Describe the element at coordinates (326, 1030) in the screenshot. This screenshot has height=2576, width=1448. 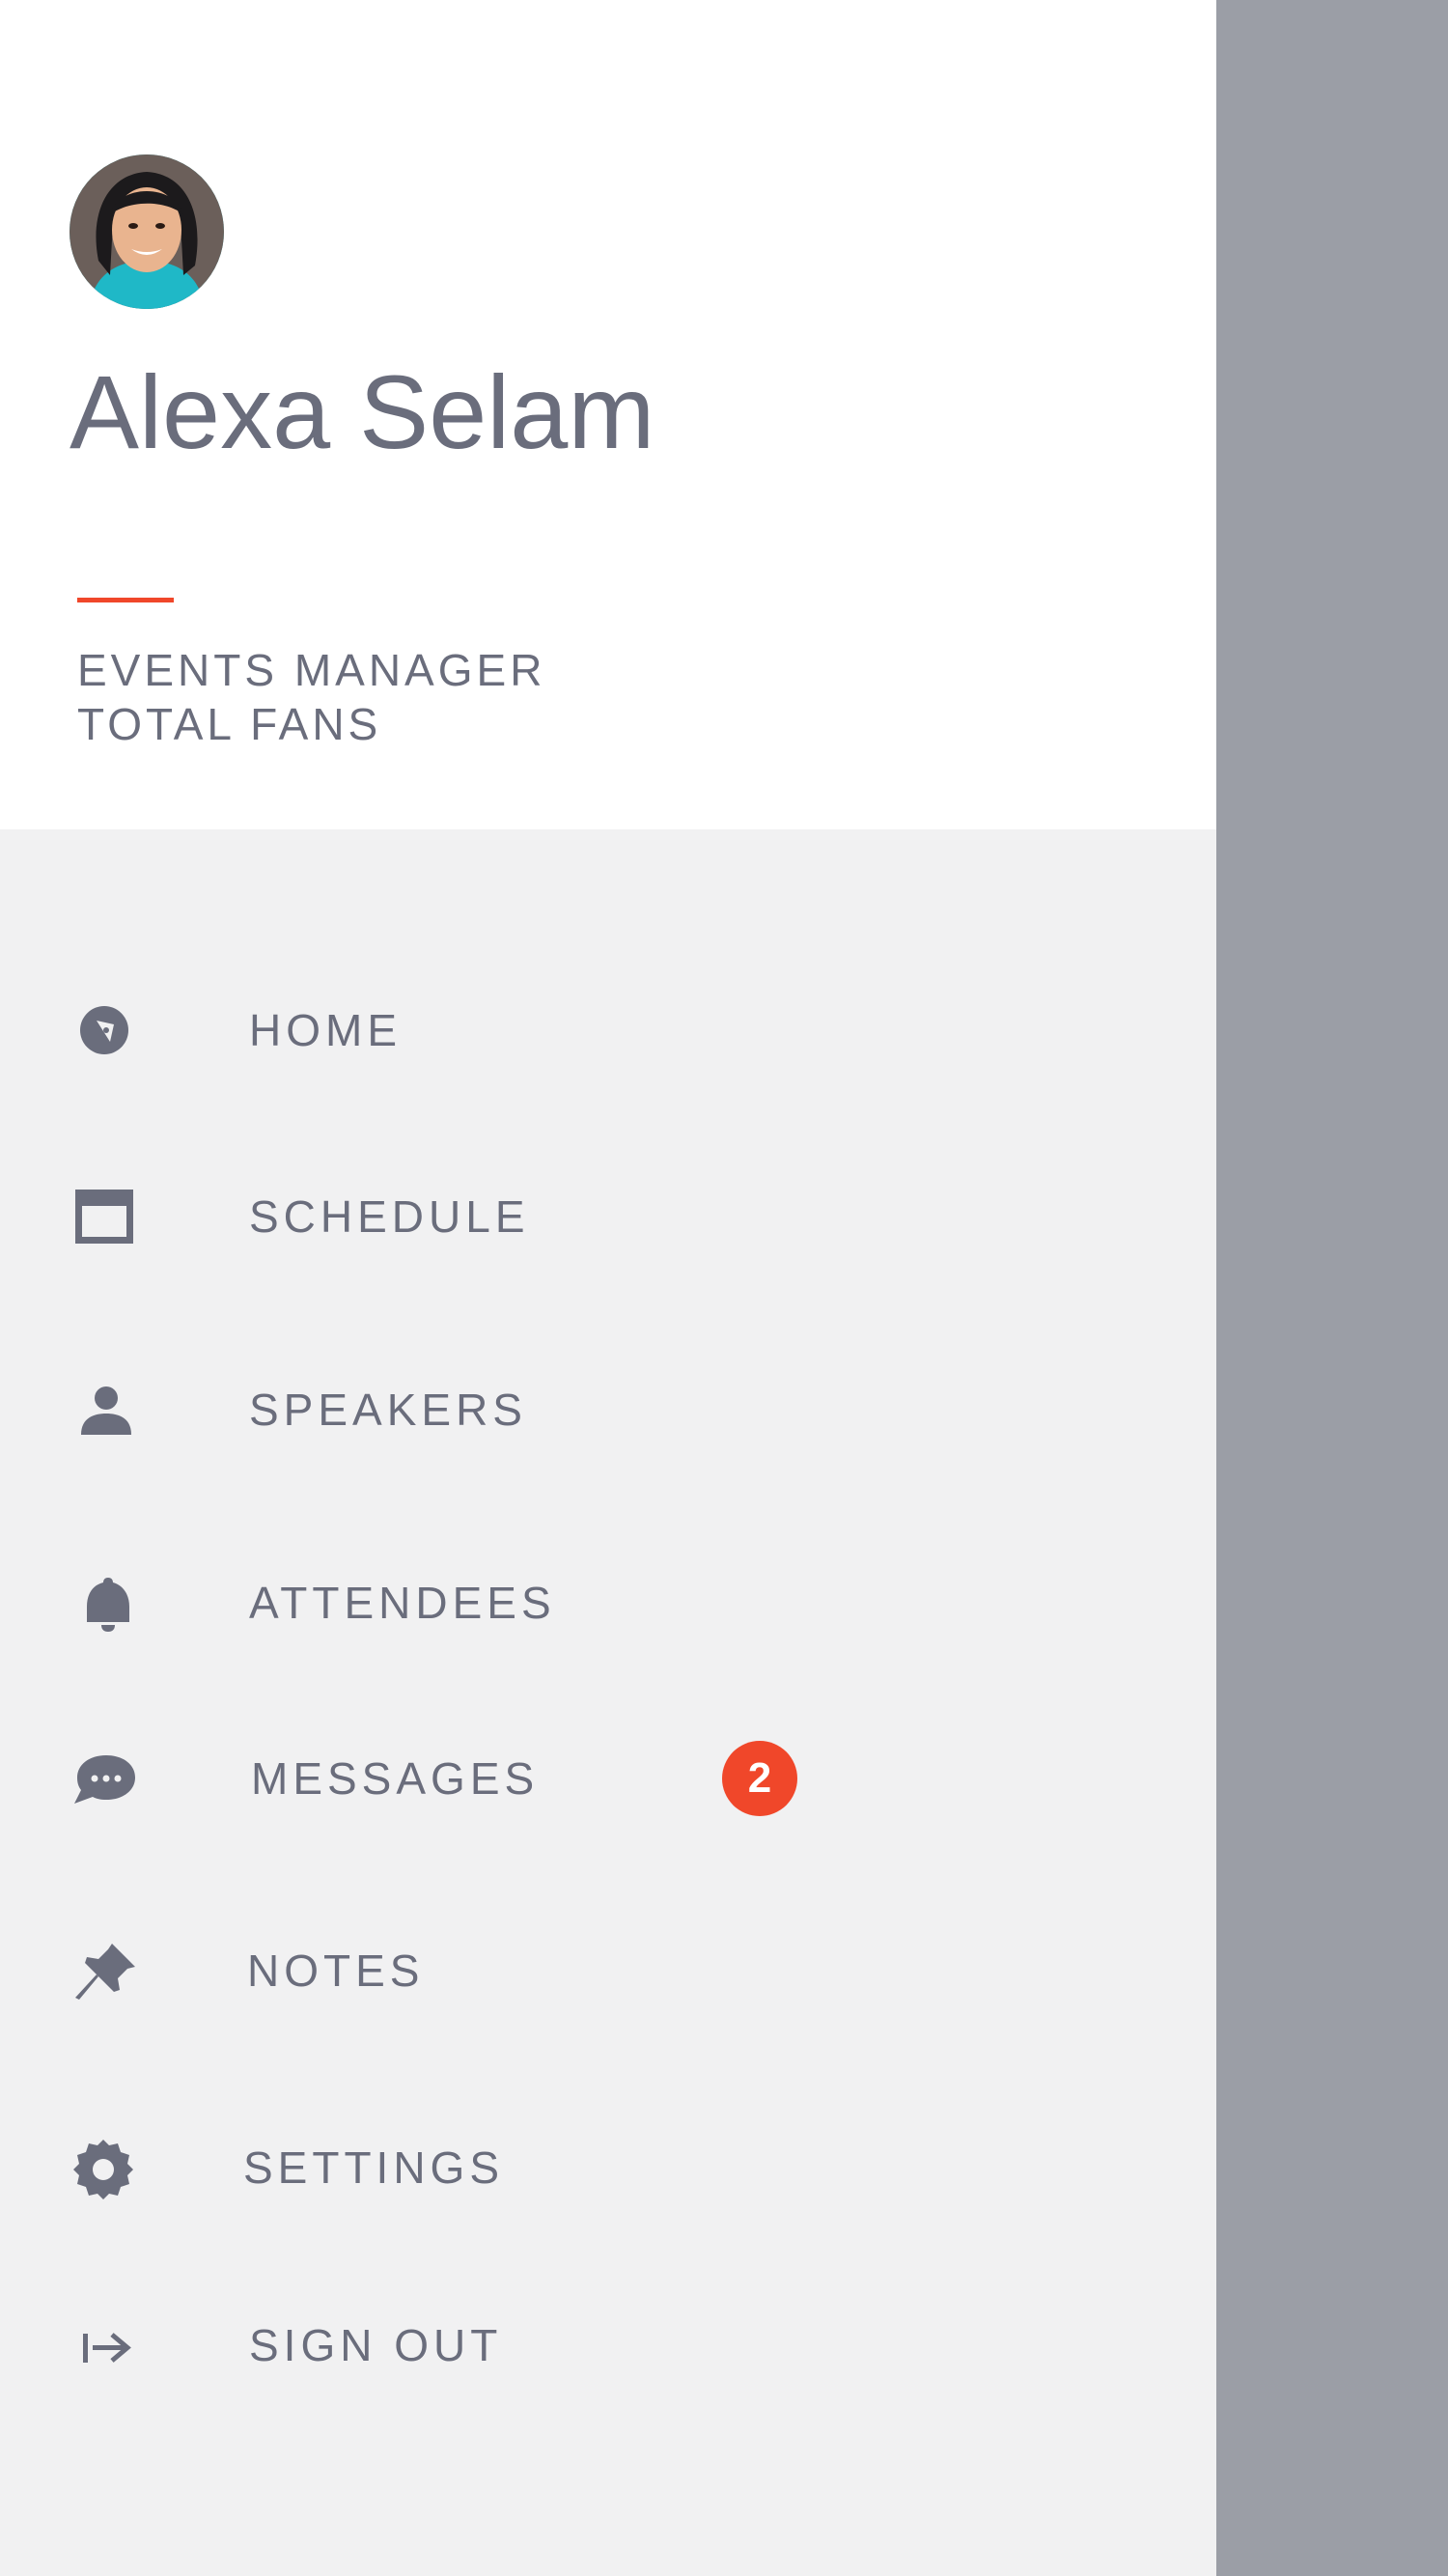
I see `nav-label-home: HOME` at that location.